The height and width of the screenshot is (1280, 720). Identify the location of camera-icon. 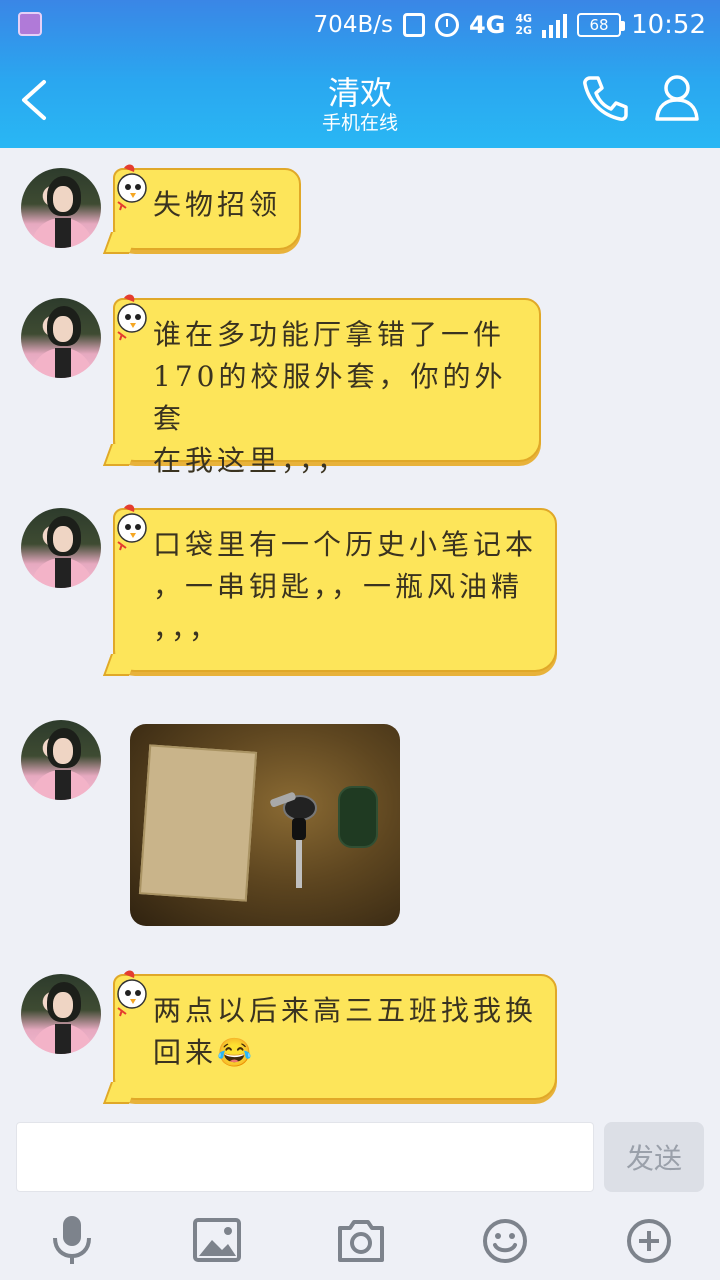
(361, 1240).